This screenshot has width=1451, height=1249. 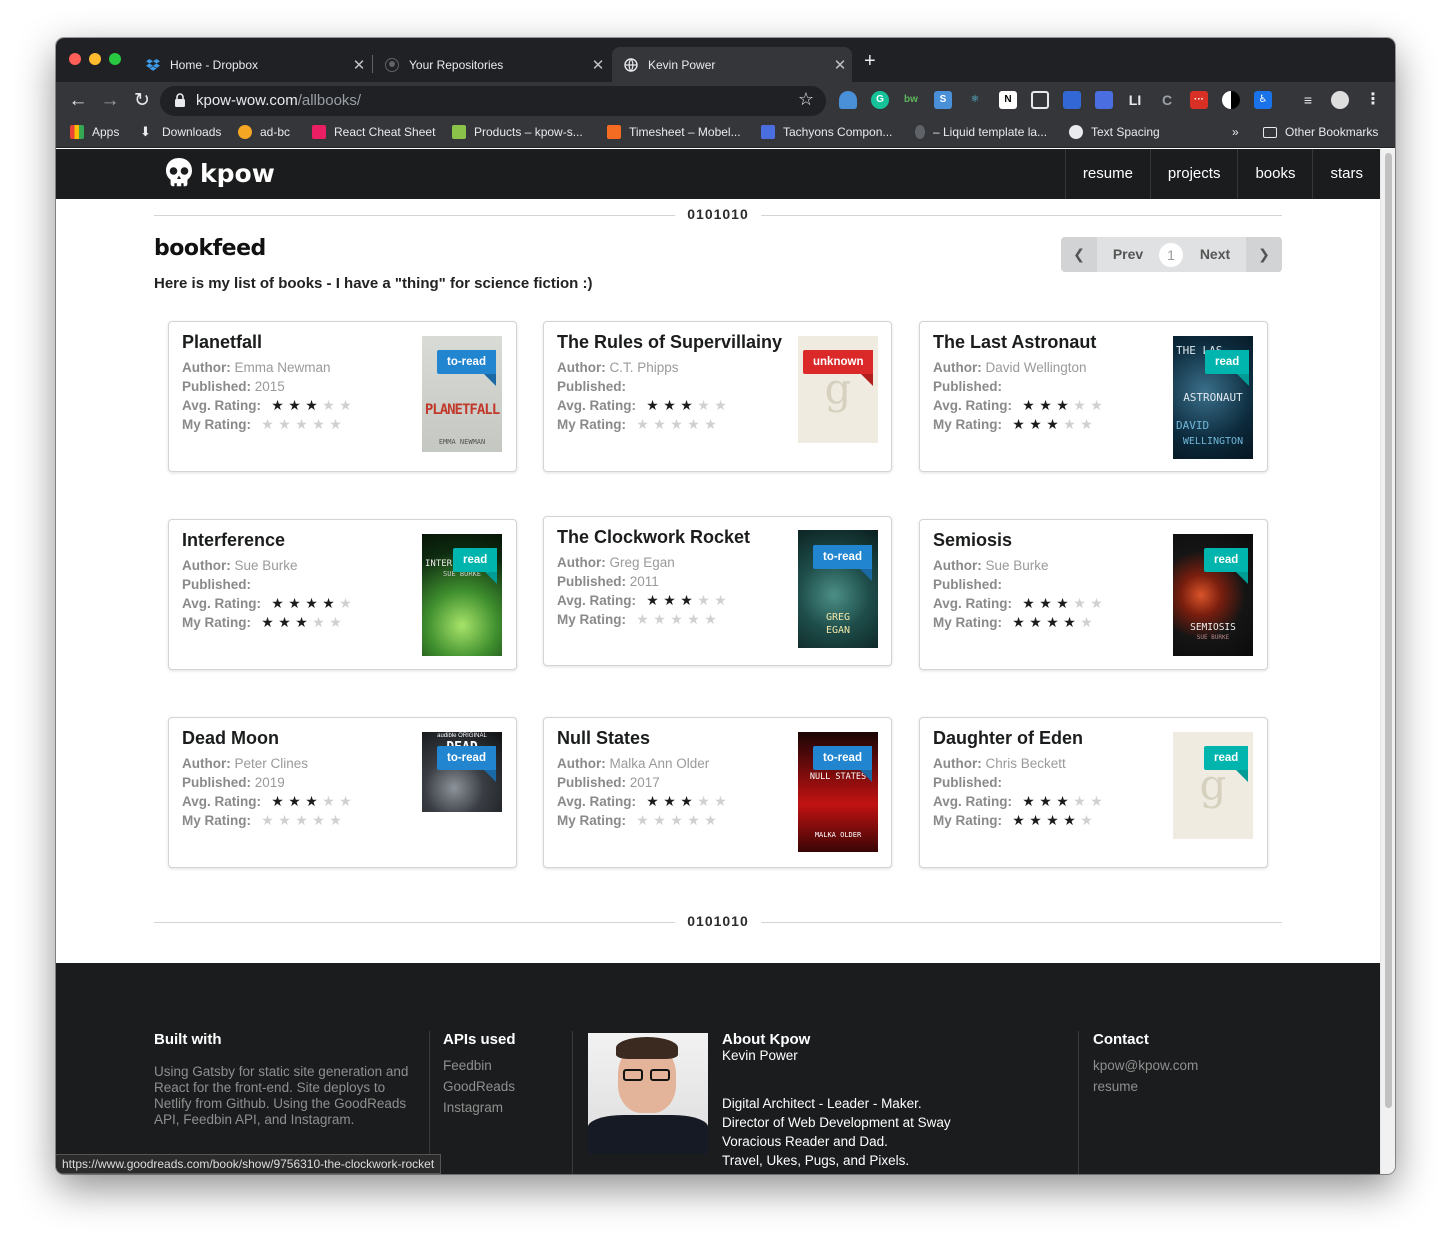 What do you see at coordinates (1373, 100) in the screenshot?
I see `browser-menu-icon: ⋮` at bounding box center [1373, 100].